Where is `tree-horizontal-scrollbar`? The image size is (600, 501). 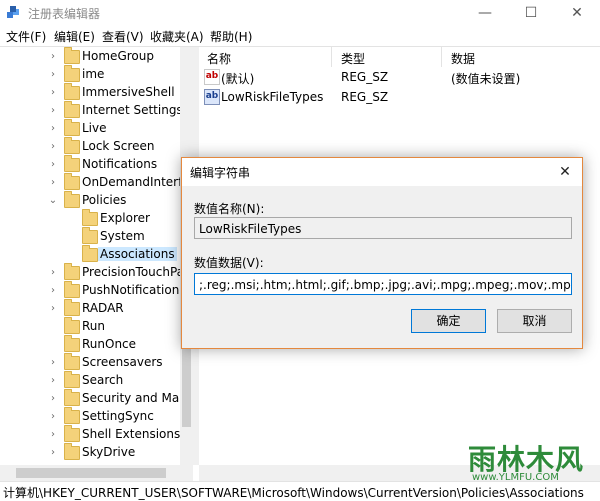
tree-horizontal-scrollbar is located at coordinates (96, 473).